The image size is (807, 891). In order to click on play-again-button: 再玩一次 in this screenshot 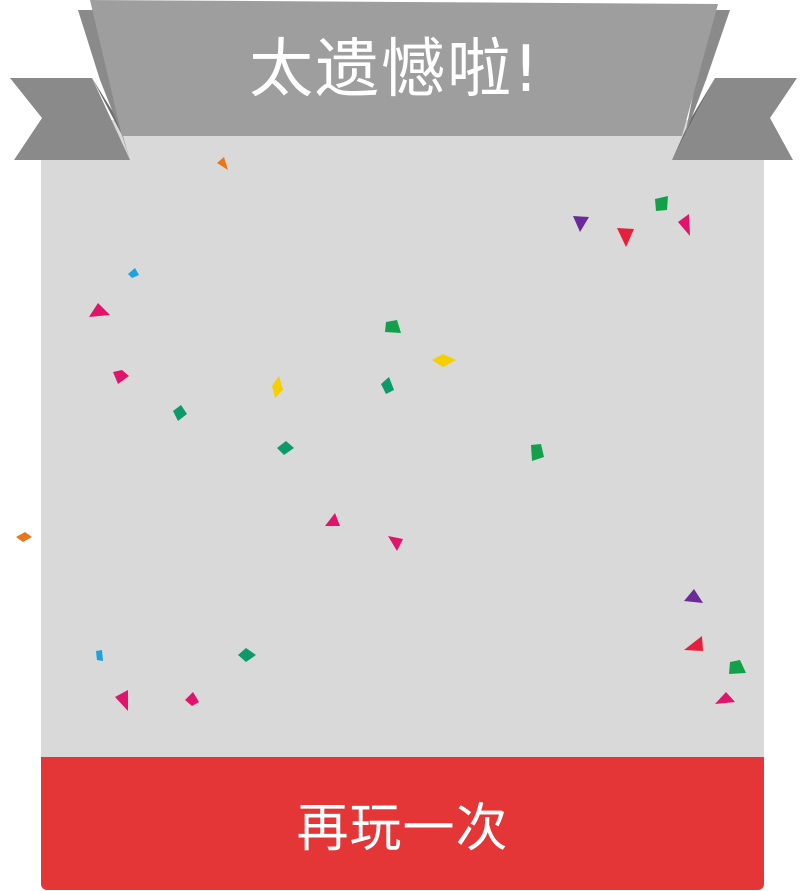, I will do `click(402, 823)`.